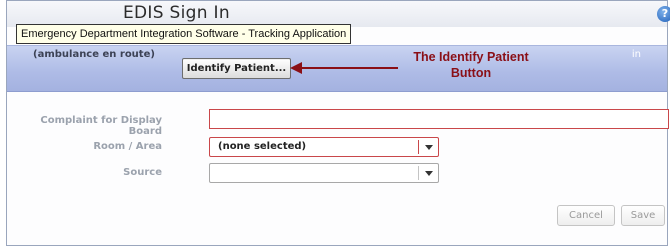  Describe the element at coordinates (471, 65) in the screenshot. I see `annotation-callout: The Identify Patient Button` at that location.